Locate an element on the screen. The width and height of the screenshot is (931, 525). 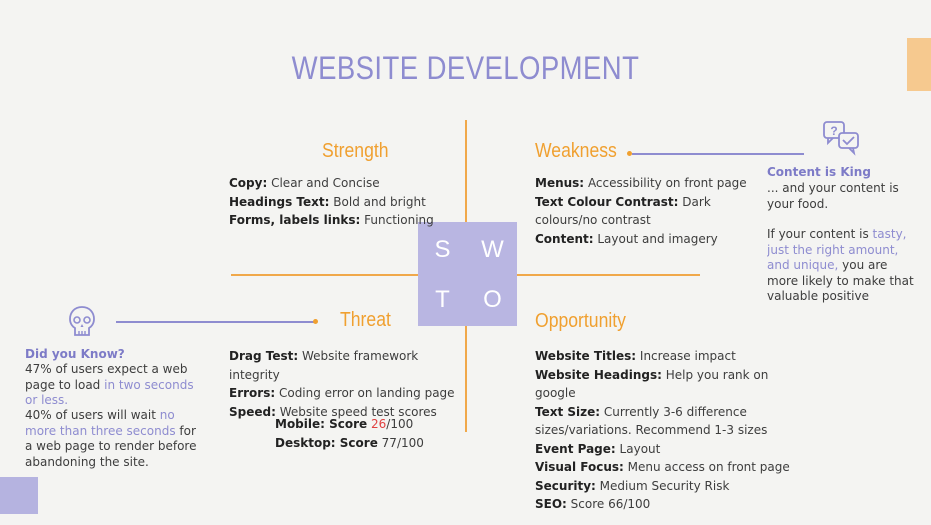
strength-heading: Strength is located at coordinates (355, 151).